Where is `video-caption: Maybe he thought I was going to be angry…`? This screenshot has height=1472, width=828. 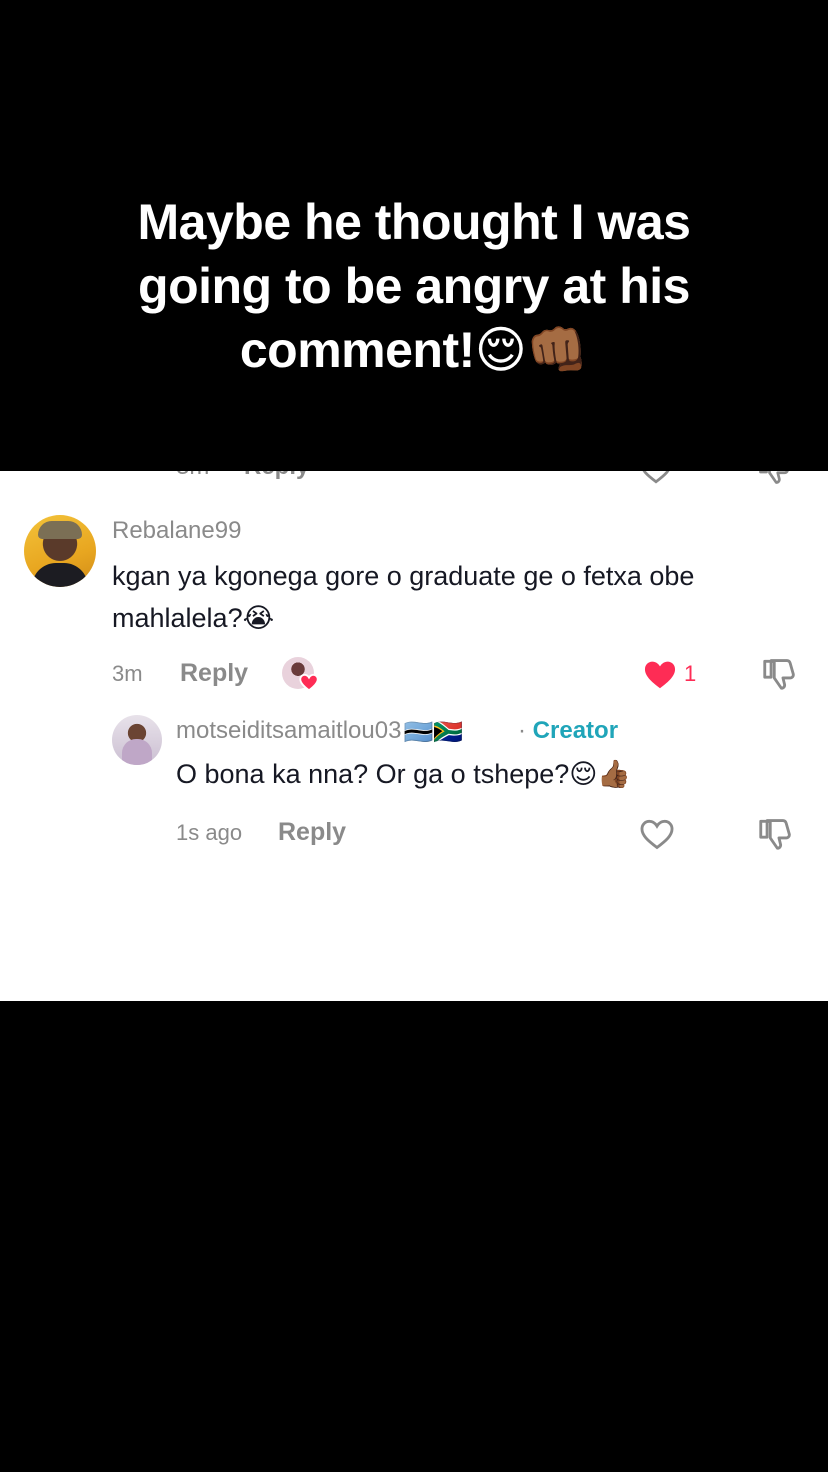 video-caption: Maybe he thought I was going to be angry… is located at coordinates (414, 286).